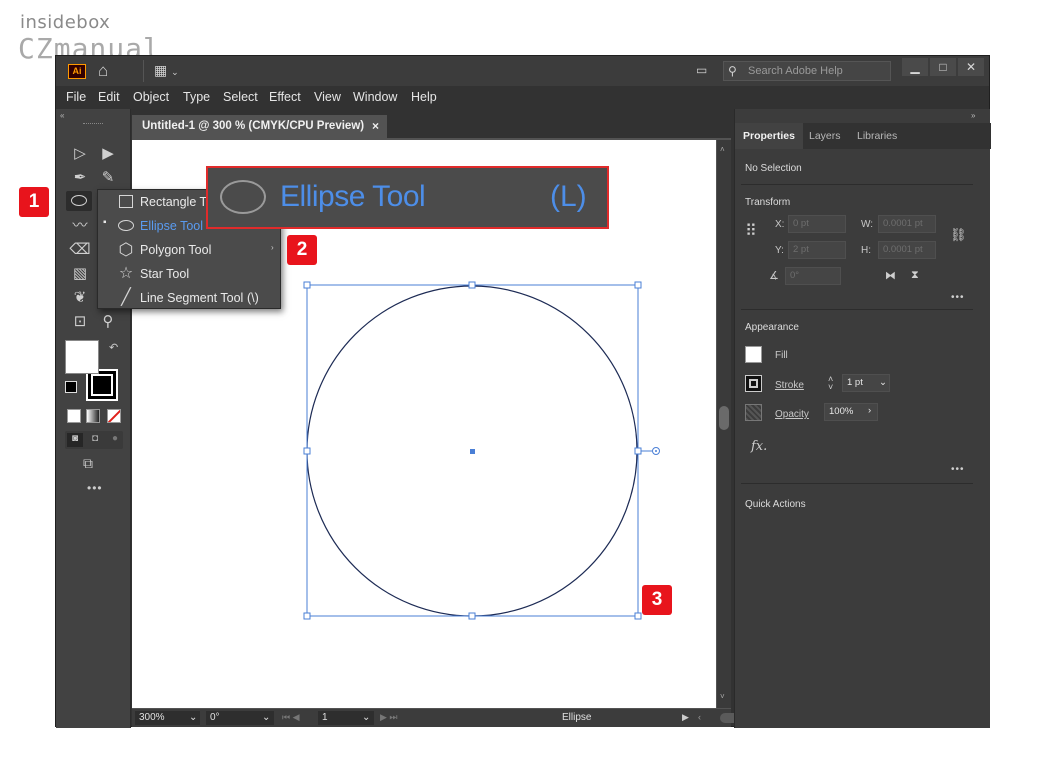 The image size is (1045, 783). I want to click on handle-bottom-right, so click(638, 616).